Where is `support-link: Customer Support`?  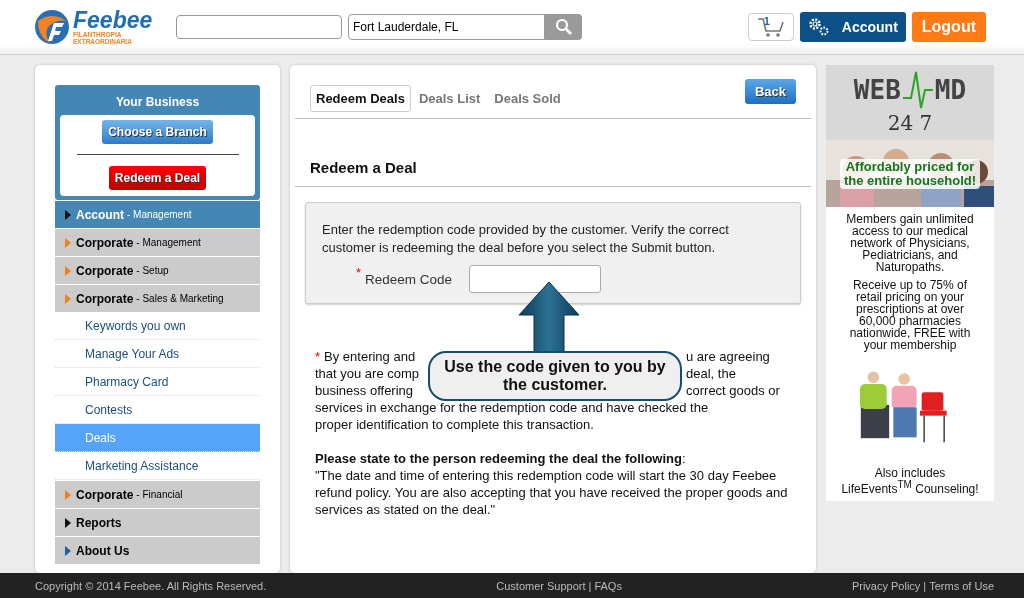 support-link: Customer Support is located at coordinates (541, 585).